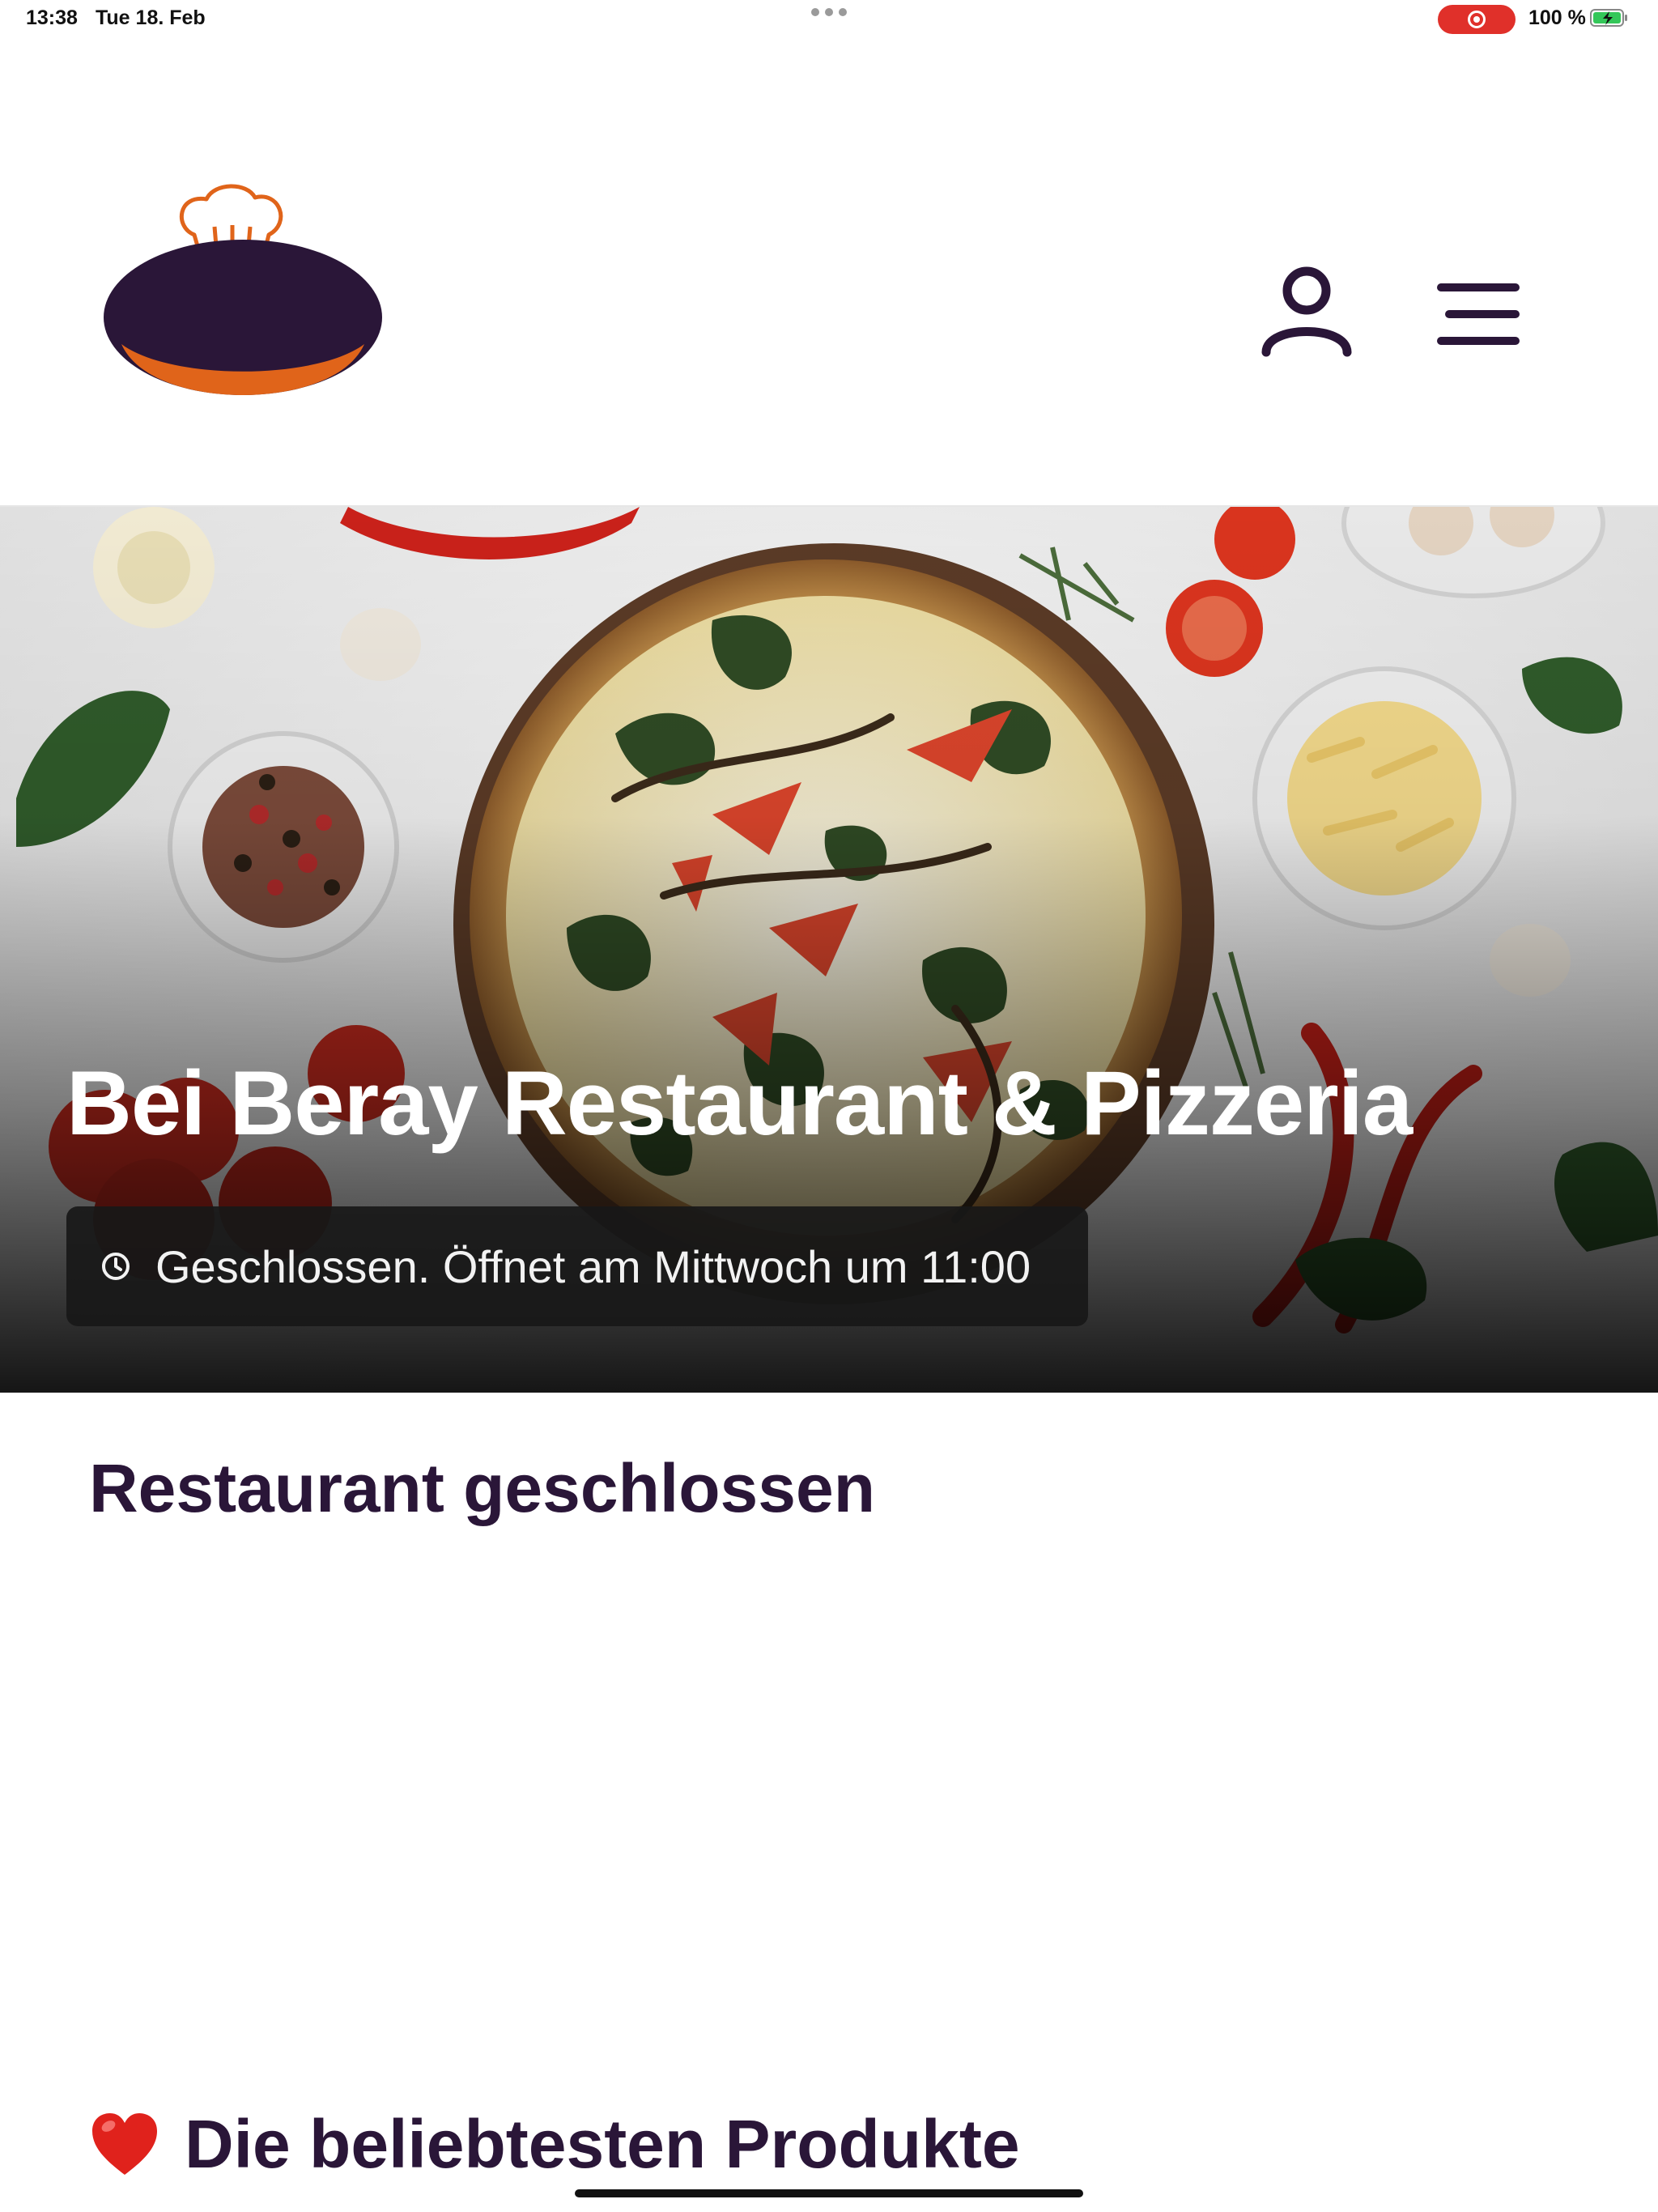 Image resolution: width=1658 pixels, height=2212 pixels. What do you see at coordinates (829, 19) in the screenshot?
I see `status-bar: 13:38 Tue 18. Feb 100 %` at bounding box center [829, 19].